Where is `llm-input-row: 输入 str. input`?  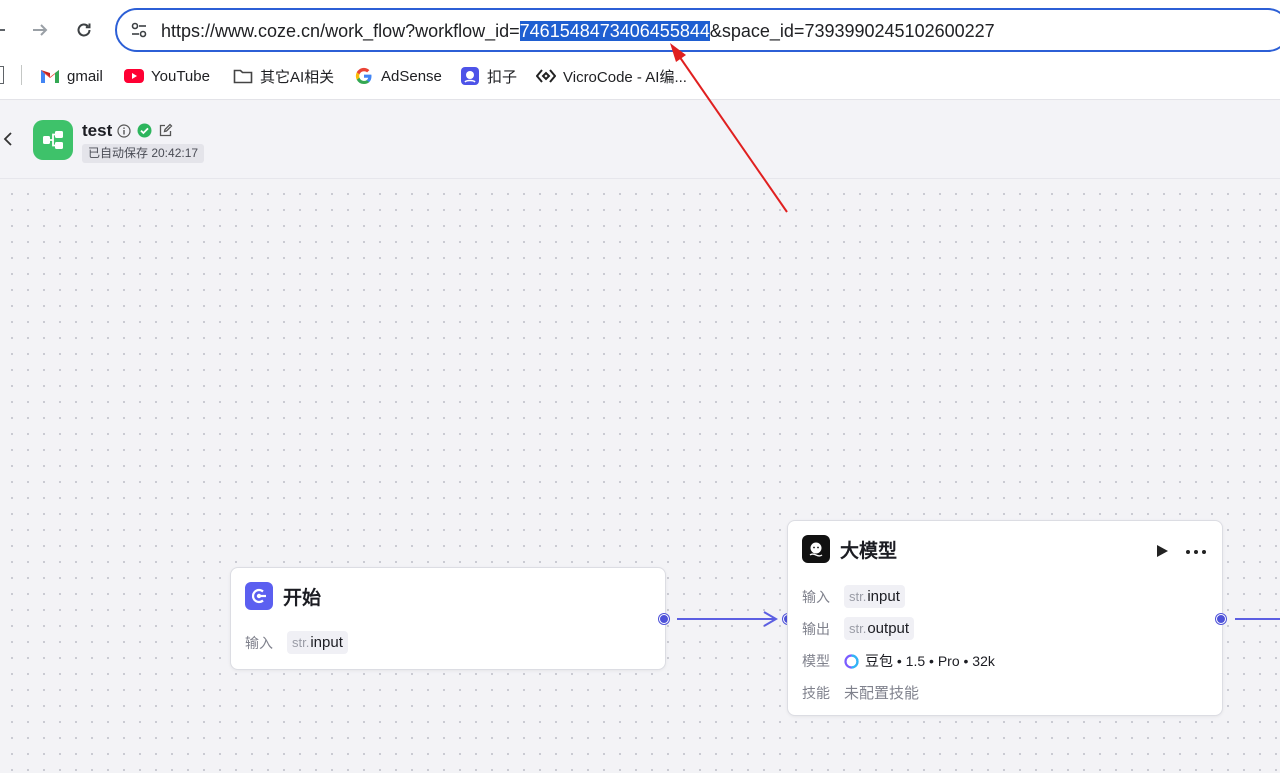 llm-input-row: 输入 str. input is located at coordinates (853, 596).